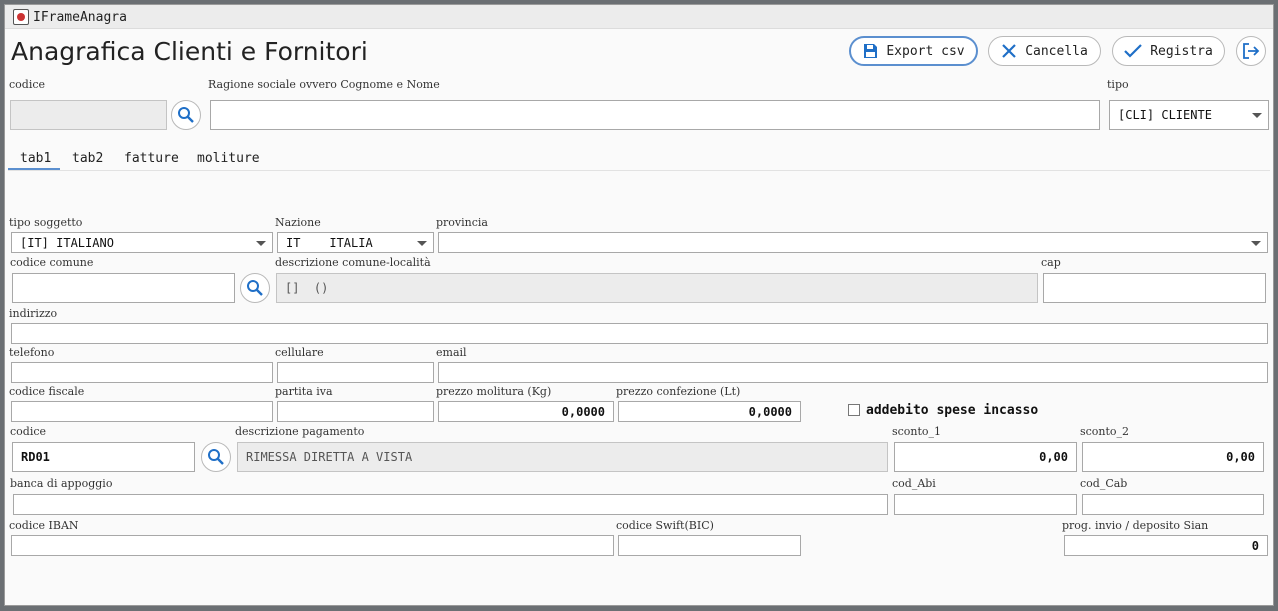  What do you see at coordinates (1173, 457) in the screenshot?
I see `sconto2-field: 0,00` at bounding box center [1173, 457].